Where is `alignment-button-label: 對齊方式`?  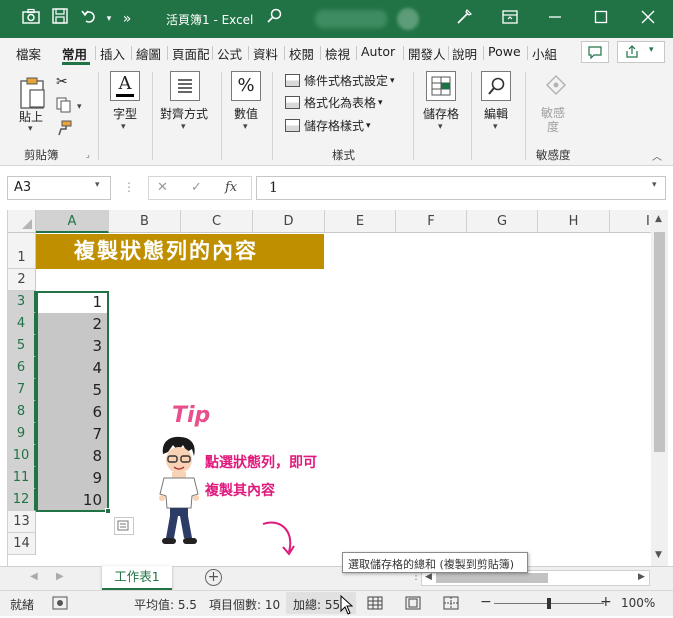
alignment-button-label: 對齊方式 is located at coordinates (184, 113).